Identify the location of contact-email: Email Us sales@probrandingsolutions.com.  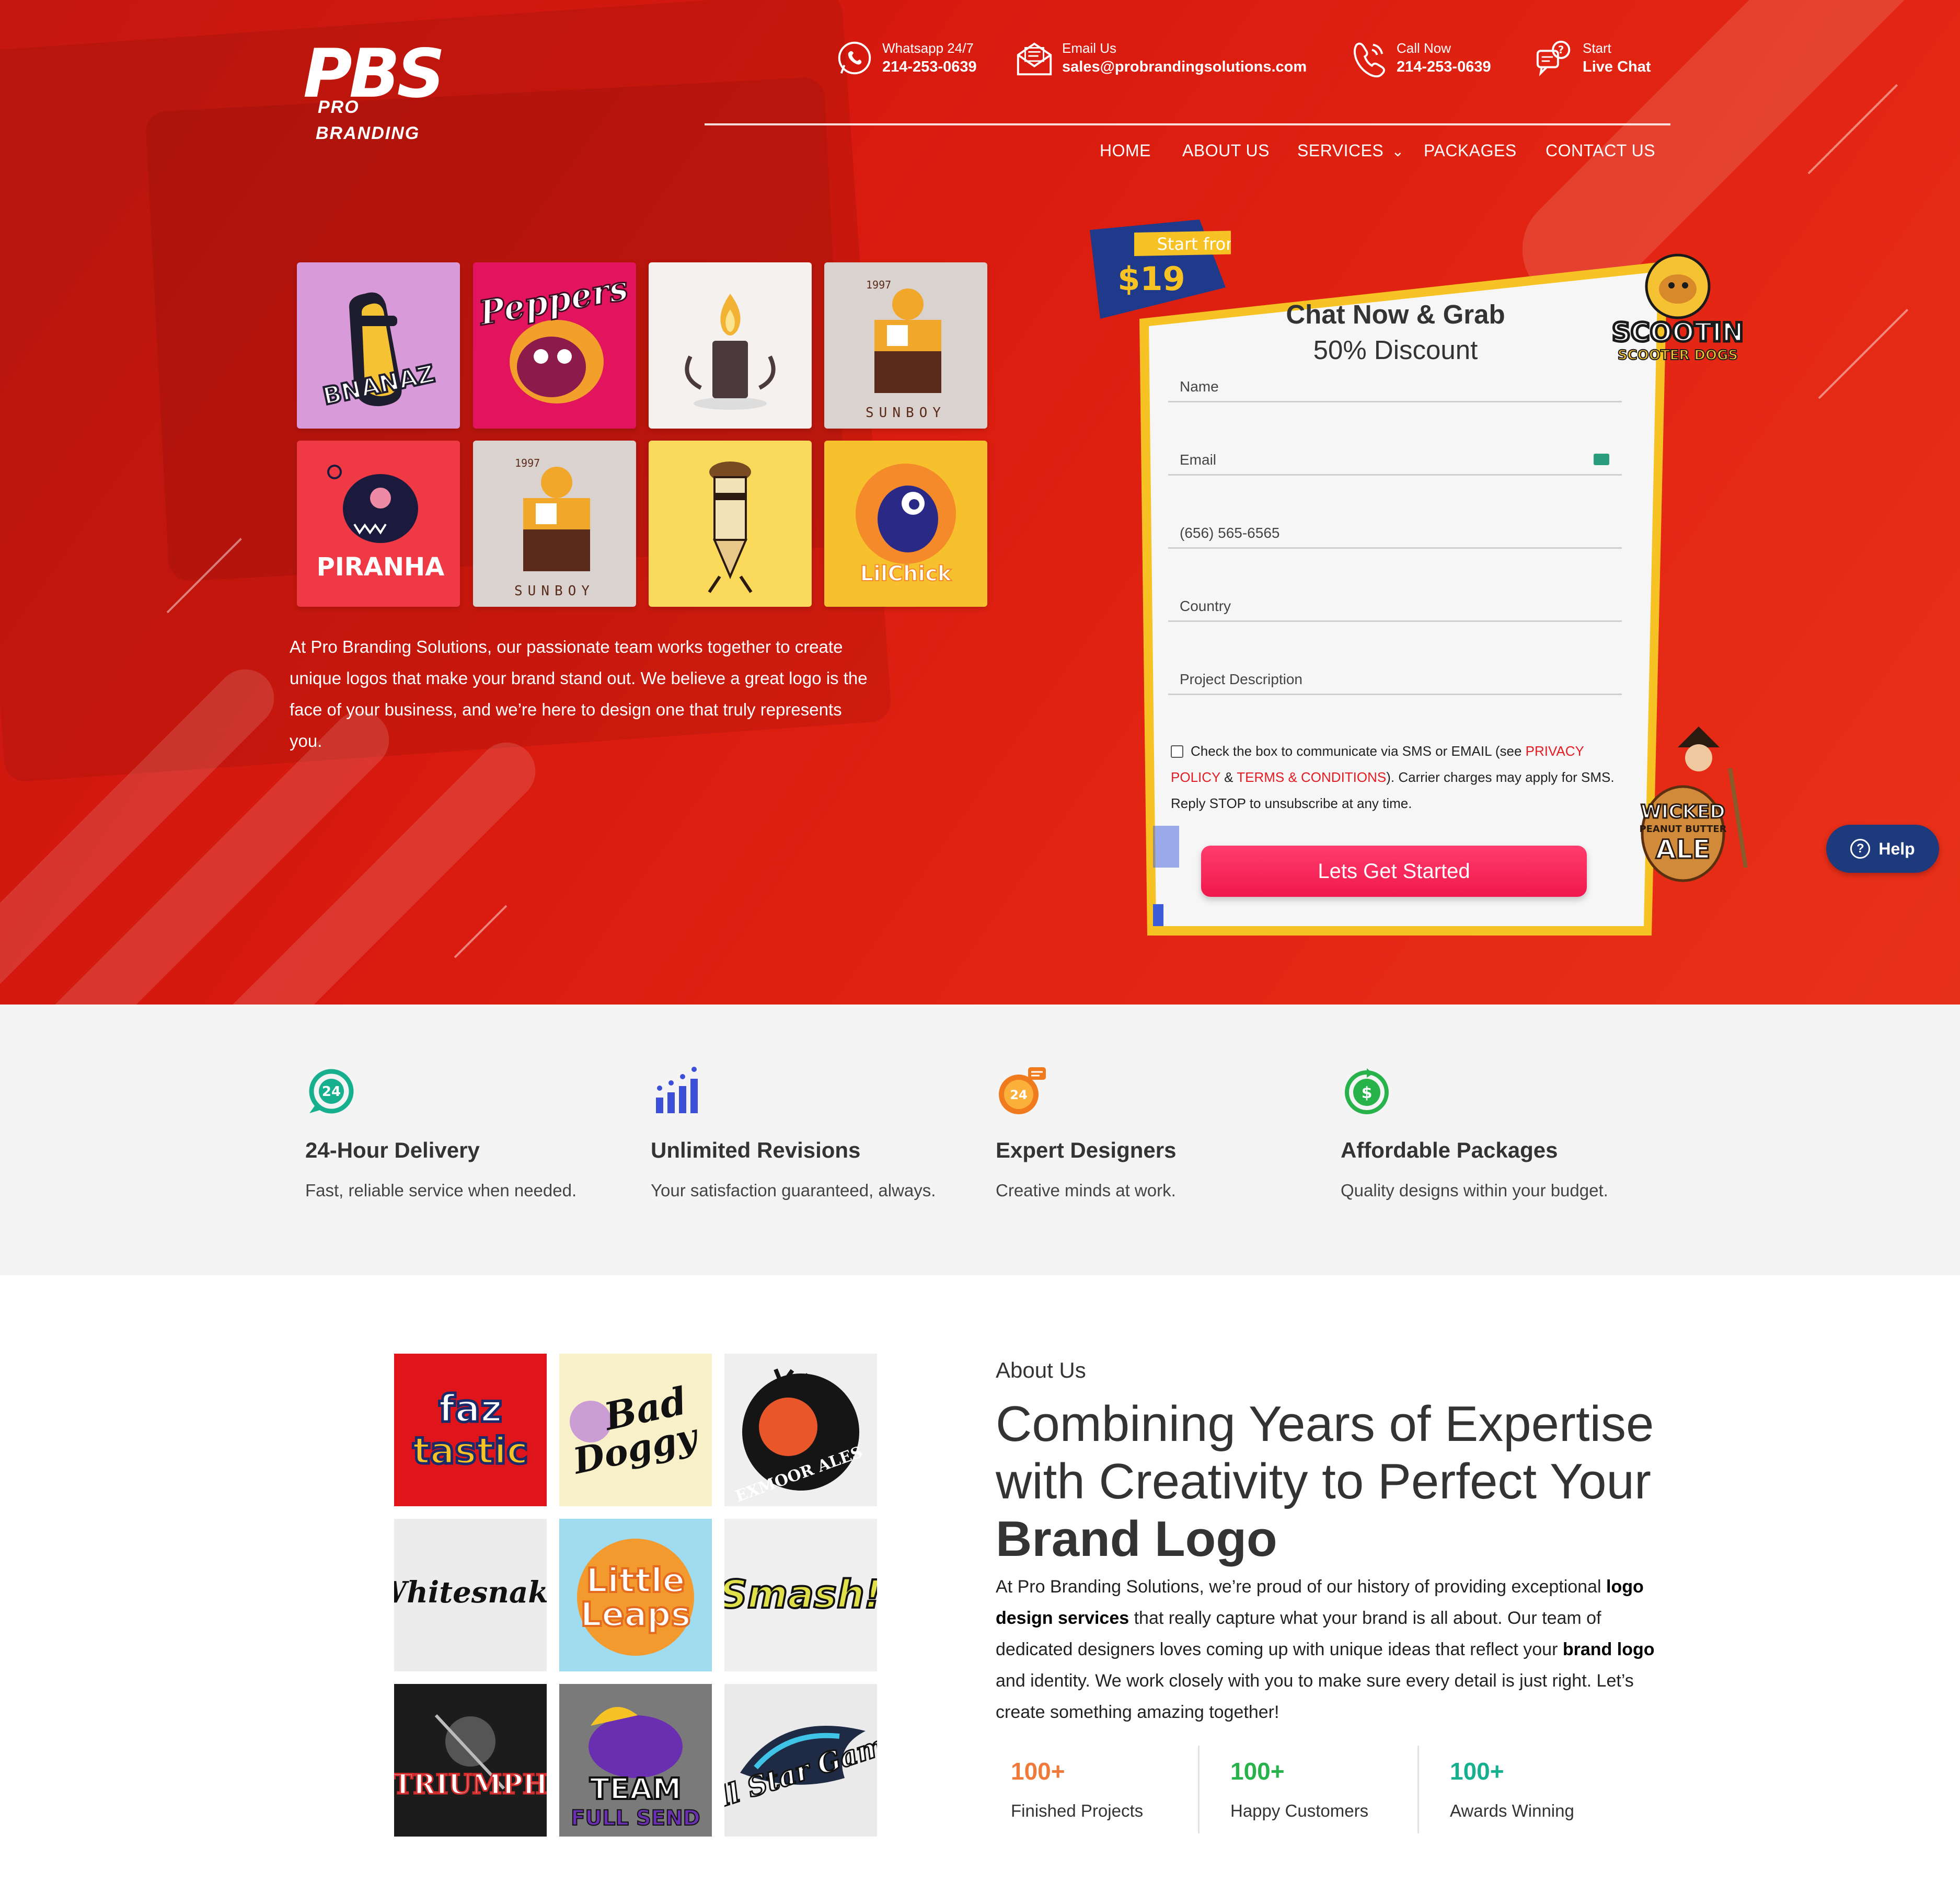
(1160, 58).